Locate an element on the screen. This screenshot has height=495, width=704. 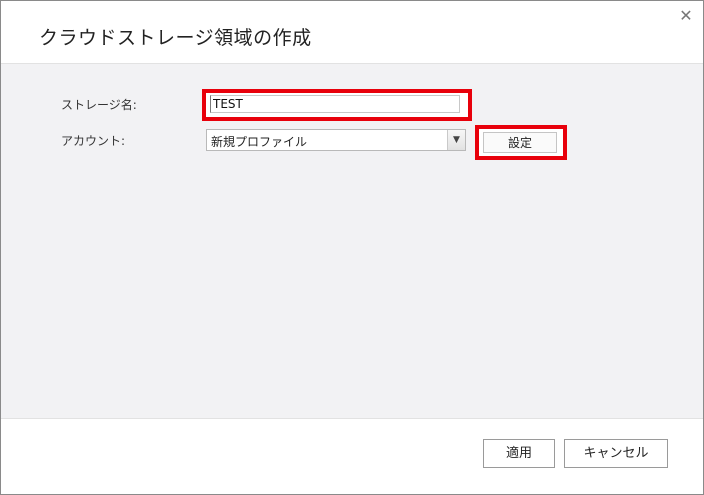
close-icon: ✕ is located at coordinates (686, 16).